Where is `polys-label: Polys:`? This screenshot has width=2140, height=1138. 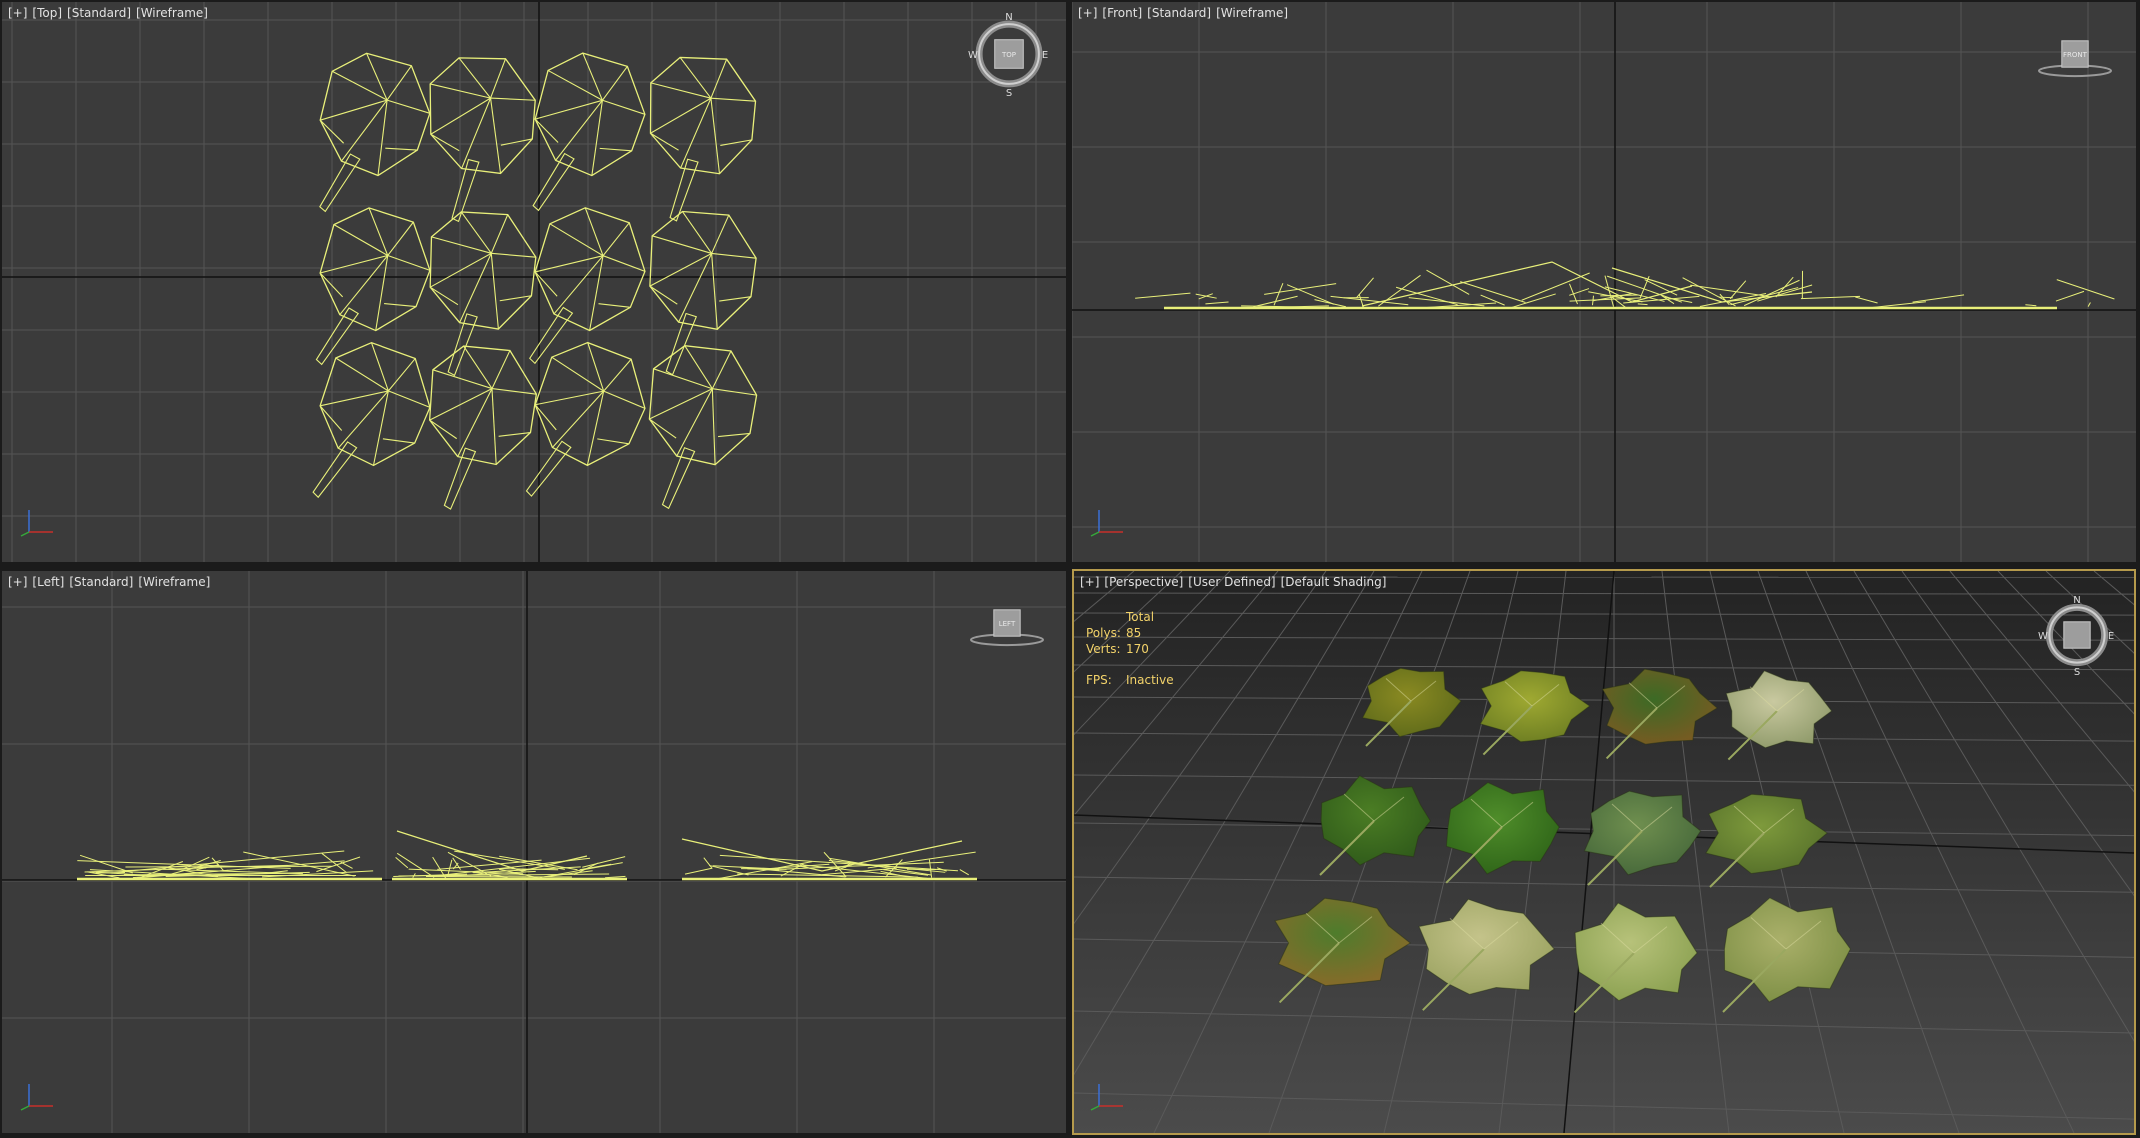
polys-label: Polys: is located at coordinates (1103, 633).